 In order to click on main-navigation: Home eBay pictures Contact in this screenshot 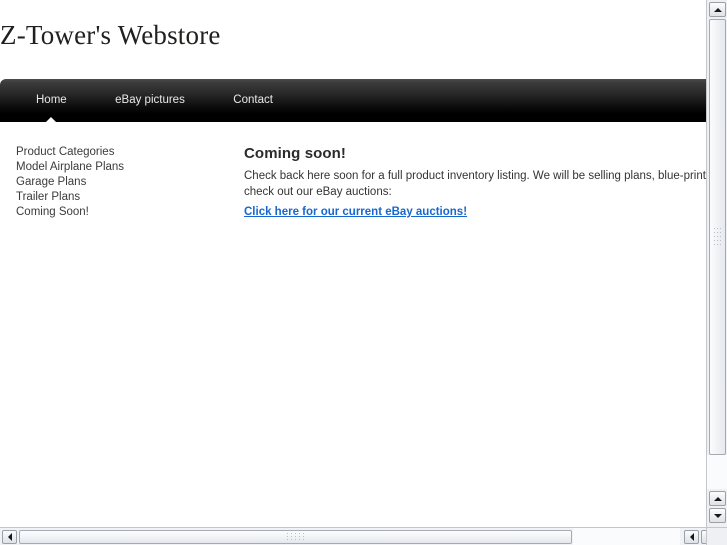, I will do `click(353, 100)`.